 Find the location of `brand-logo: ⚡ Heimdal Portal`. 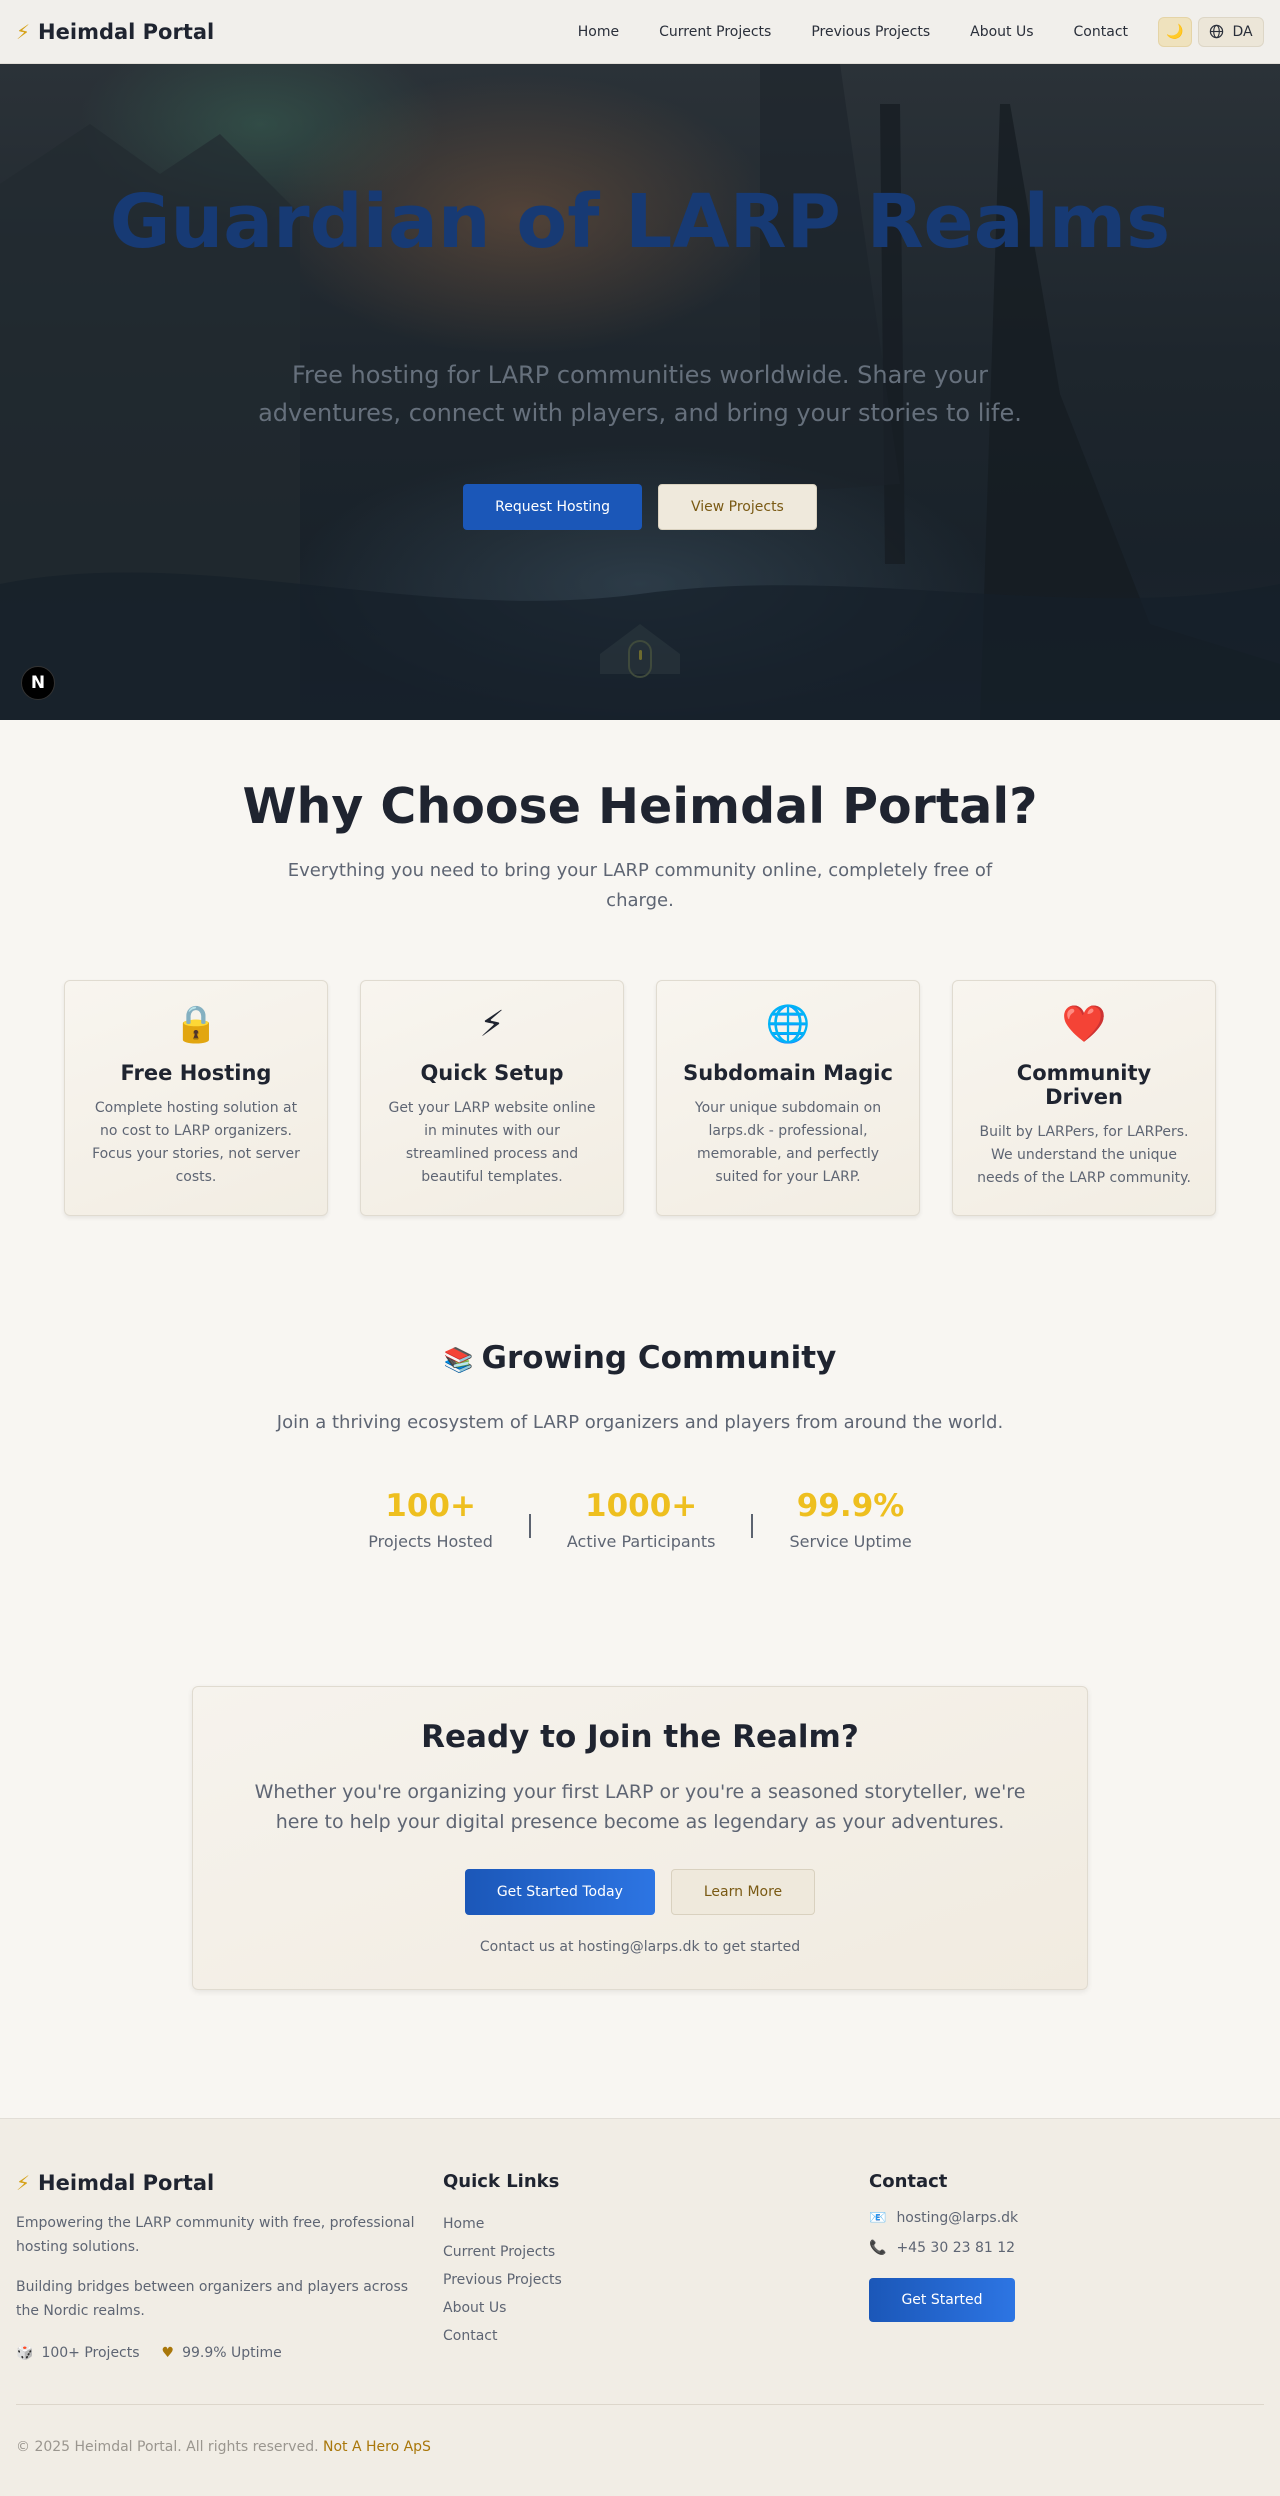

brand-logo: ⚡ Heimdal Portal is located at coordinates (115, 32).